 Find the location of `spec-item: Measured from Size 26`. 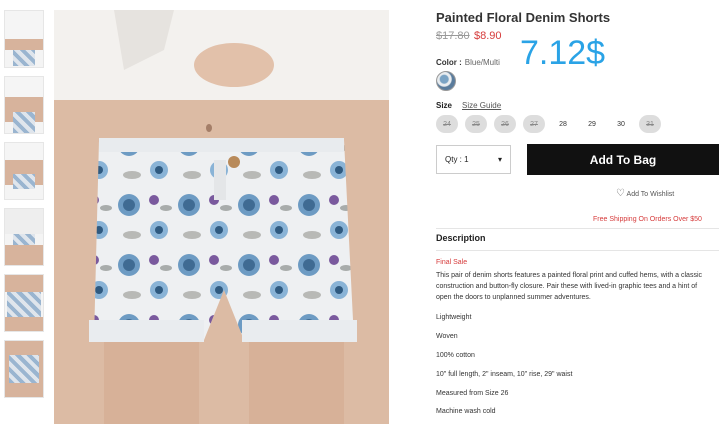

spec-item: Measured from Size 26 is located at coordinates (472, 393).